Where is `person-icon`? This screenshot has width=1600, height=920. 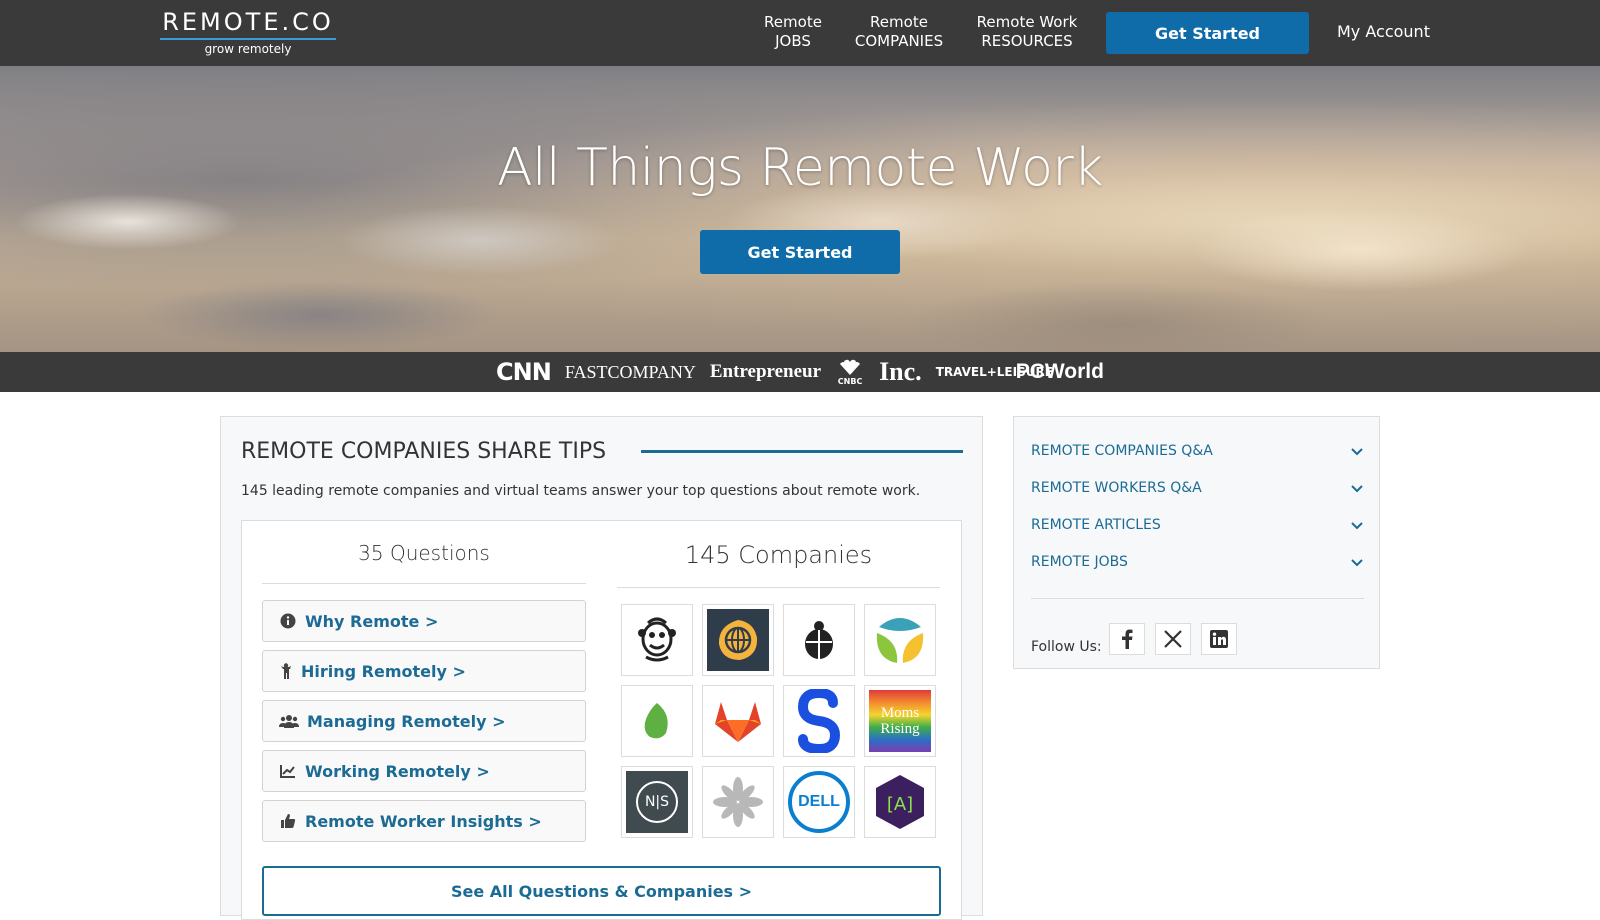 person-icon is located at coordinates (286, 671).